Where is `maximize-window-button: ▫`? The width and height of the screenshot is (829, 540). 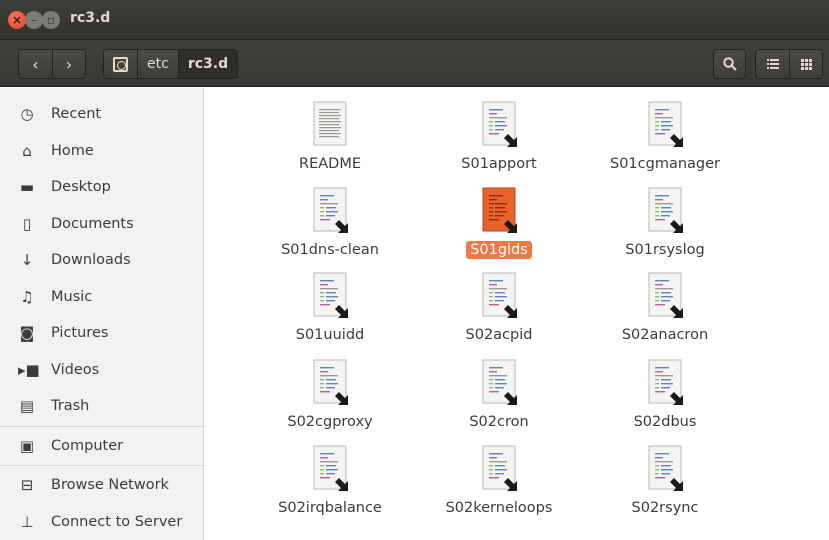 maximize-window-button: ▫ is located at coordinates (51, 20).